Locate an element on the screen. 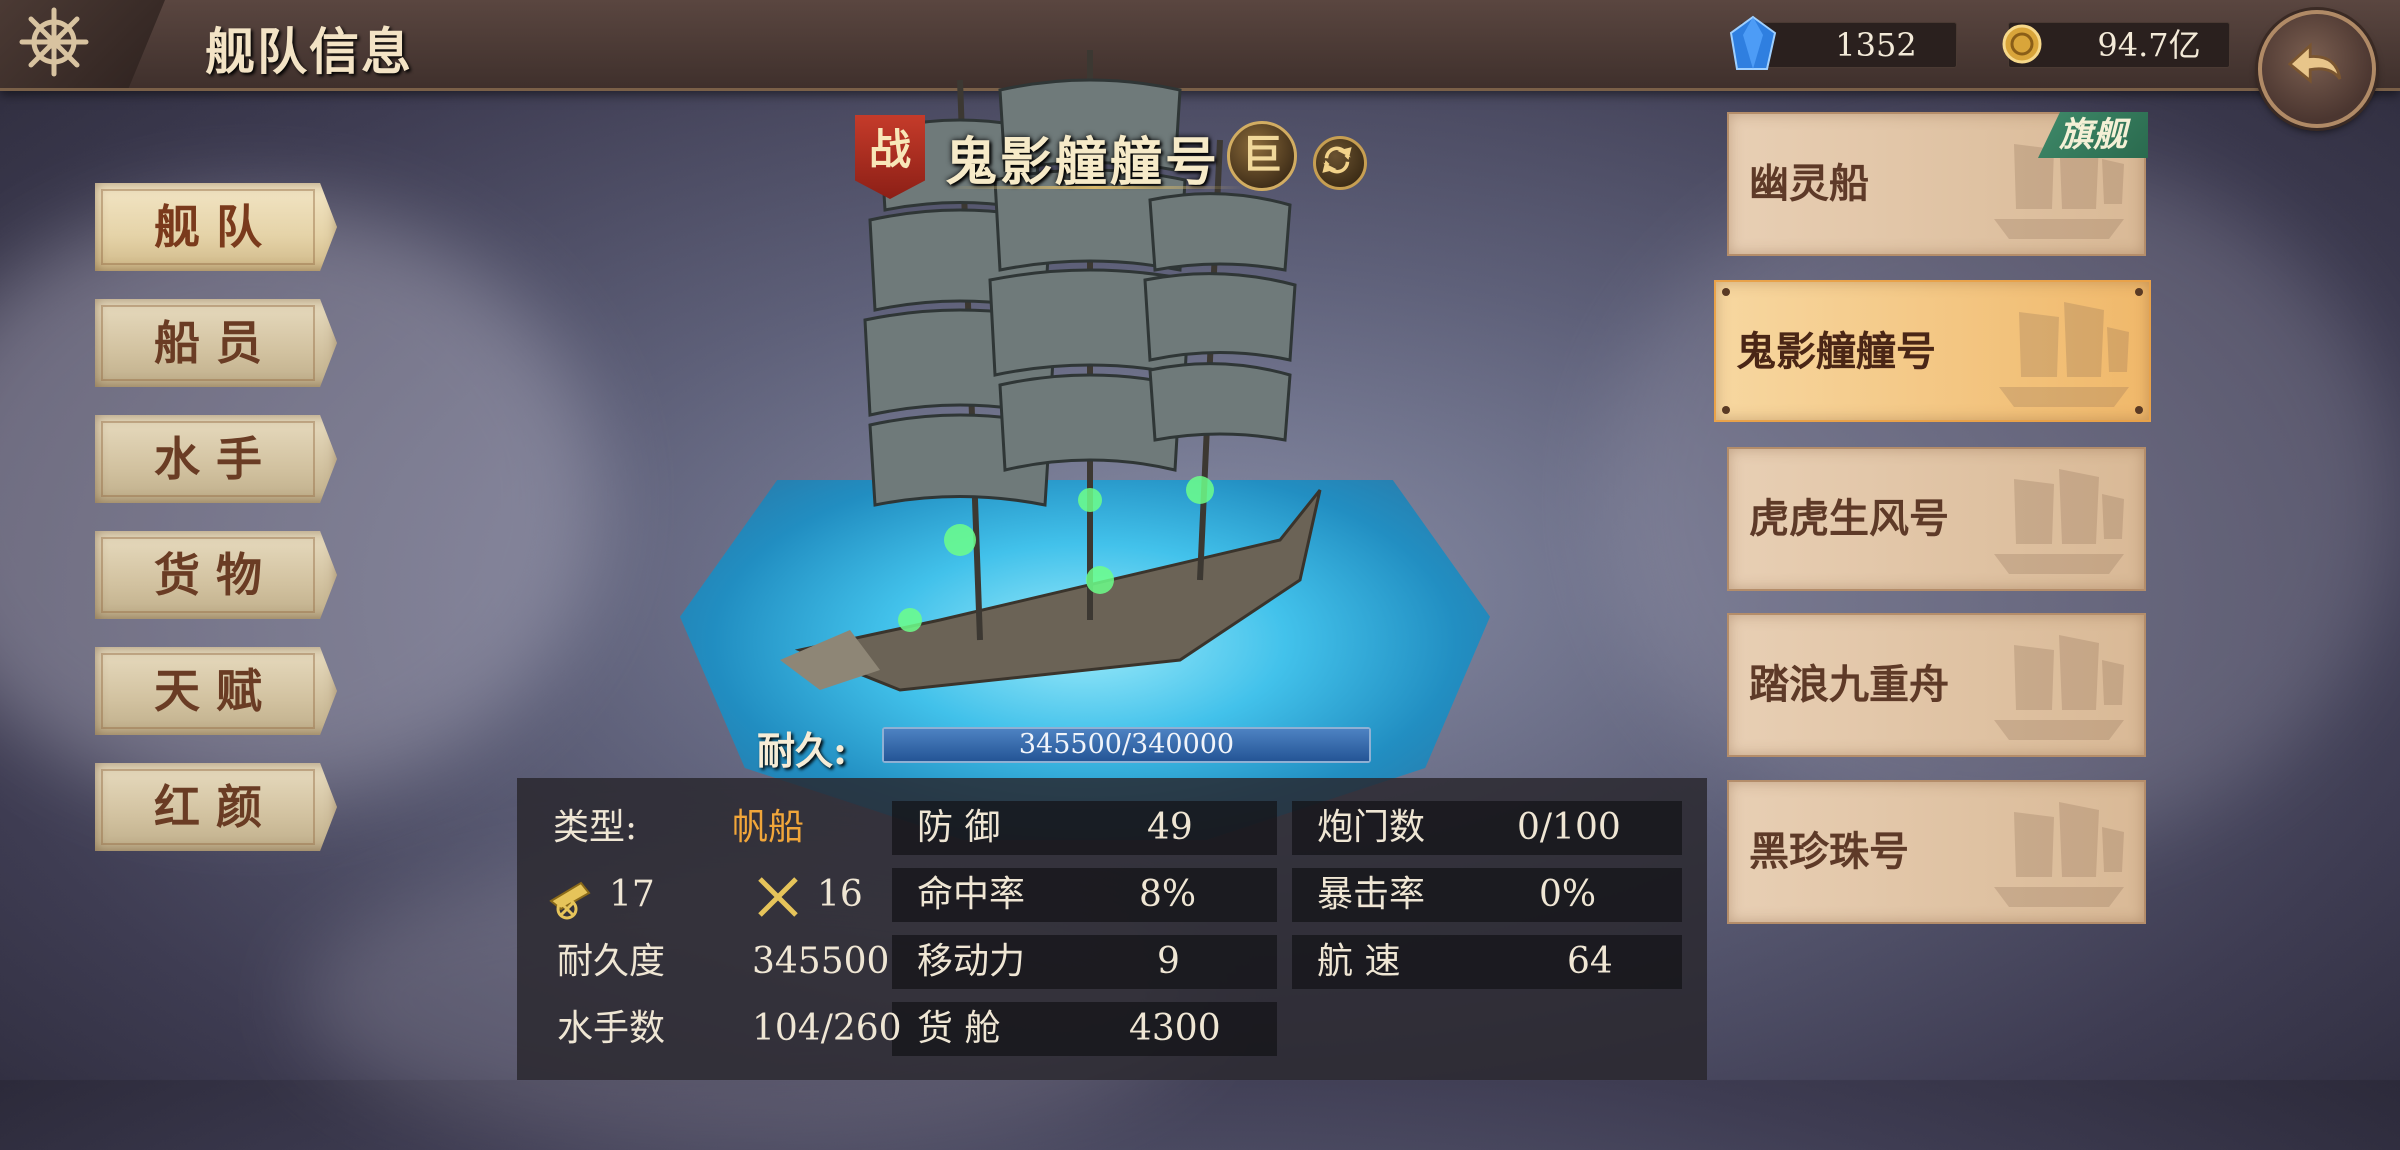 This screenshot has height=1150, width=2400. menu-item-5: 红颜 is located at coordinates (216, 807).